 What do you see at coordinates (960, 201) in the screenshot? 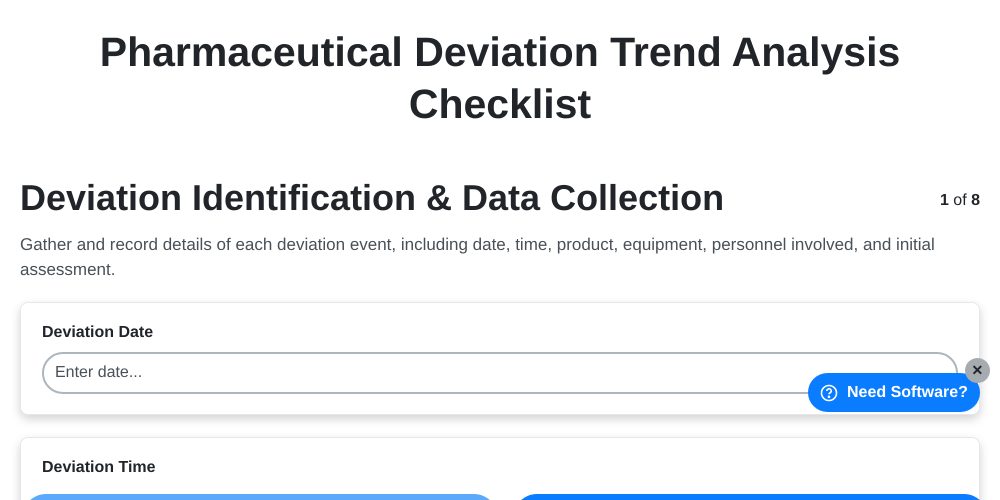
I see `step-counter: 1 of 8` at bounding box center [960, 201].